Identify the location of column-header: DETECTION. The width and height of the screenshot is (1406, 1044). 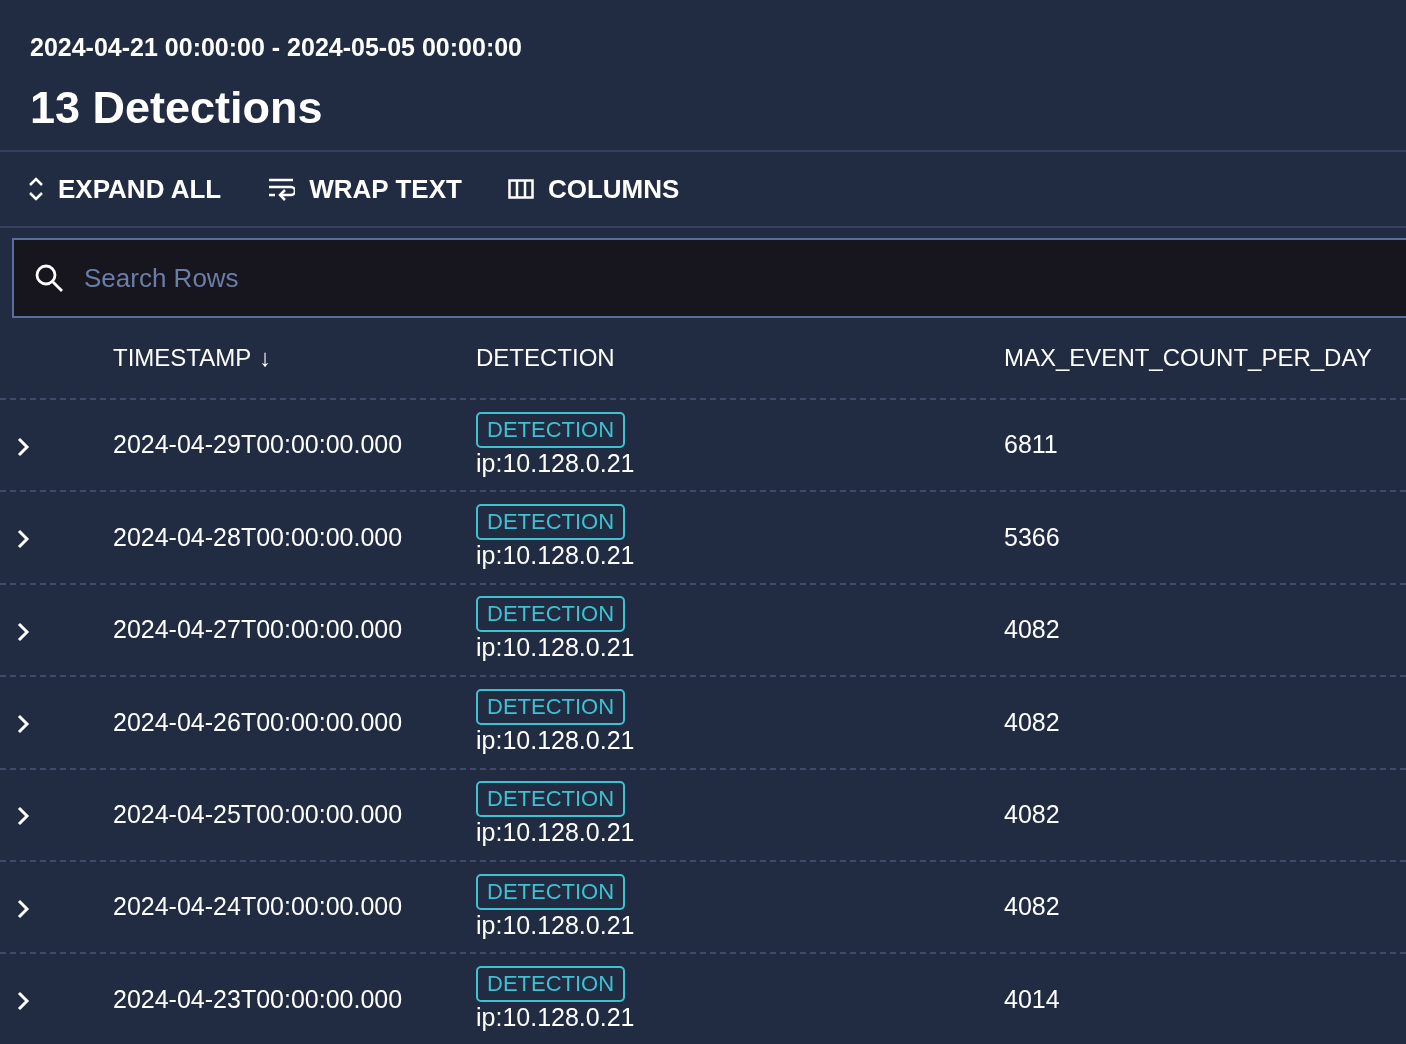
(545, 357).